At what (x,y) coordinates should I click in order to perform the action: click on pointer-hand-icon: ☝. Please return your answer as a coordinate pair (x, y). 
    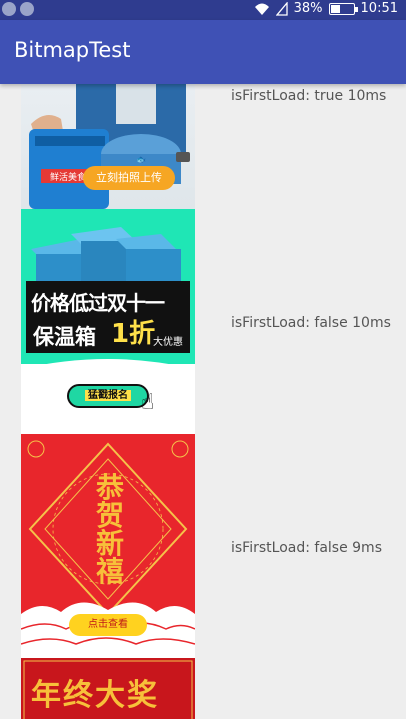
    Looking at the image, I should click on (148, 402).